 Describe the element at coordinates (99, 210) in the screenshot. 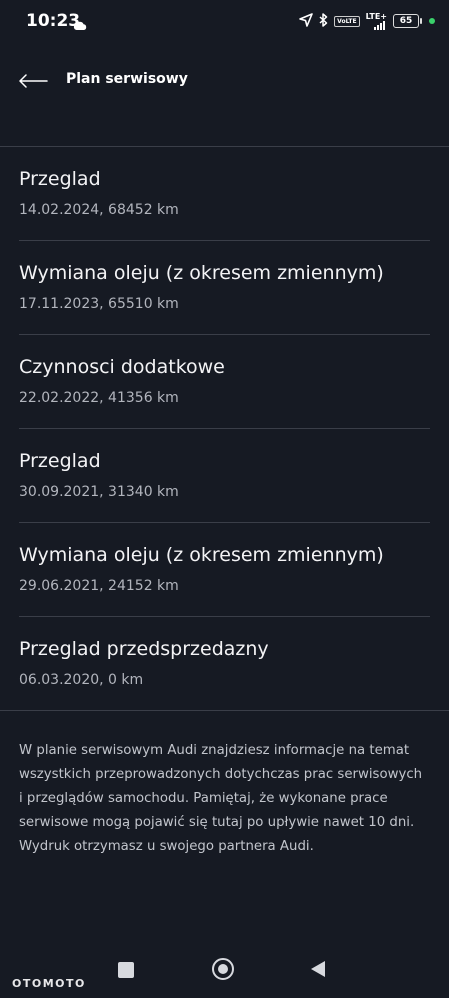

I see `service-date-mileage: 14.02.2024, 68452 km` at that location.